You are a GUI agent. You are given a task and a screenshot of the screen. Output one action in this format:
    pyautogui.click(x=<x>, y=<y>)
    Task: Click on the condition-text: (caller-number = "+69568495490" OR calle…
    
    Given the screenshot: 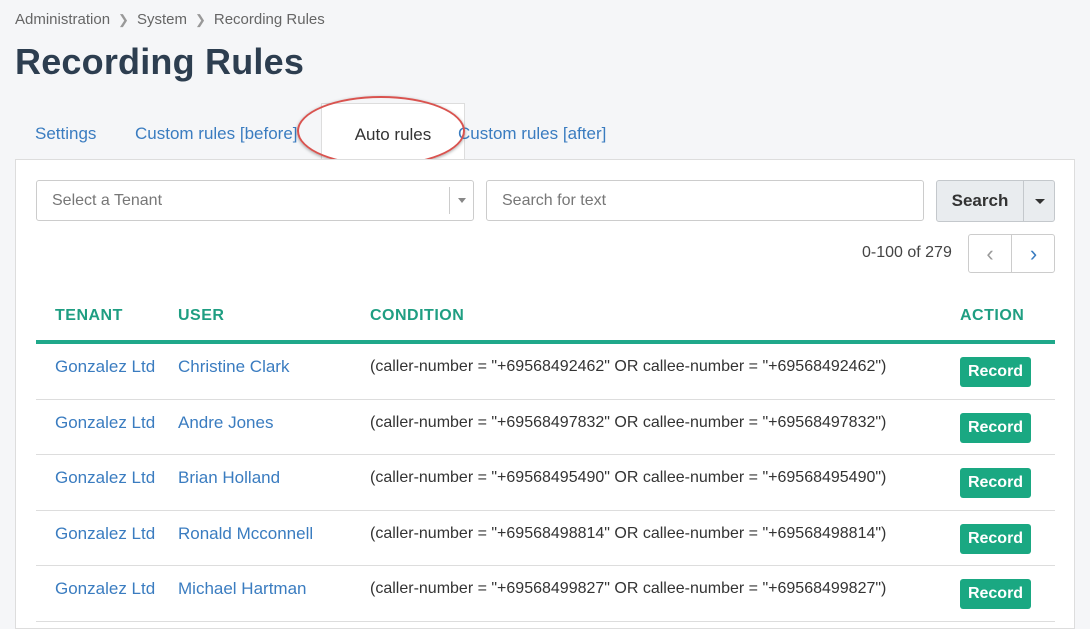 What is the action you would take?
    pyautogui.click(x=628, y=477)
    